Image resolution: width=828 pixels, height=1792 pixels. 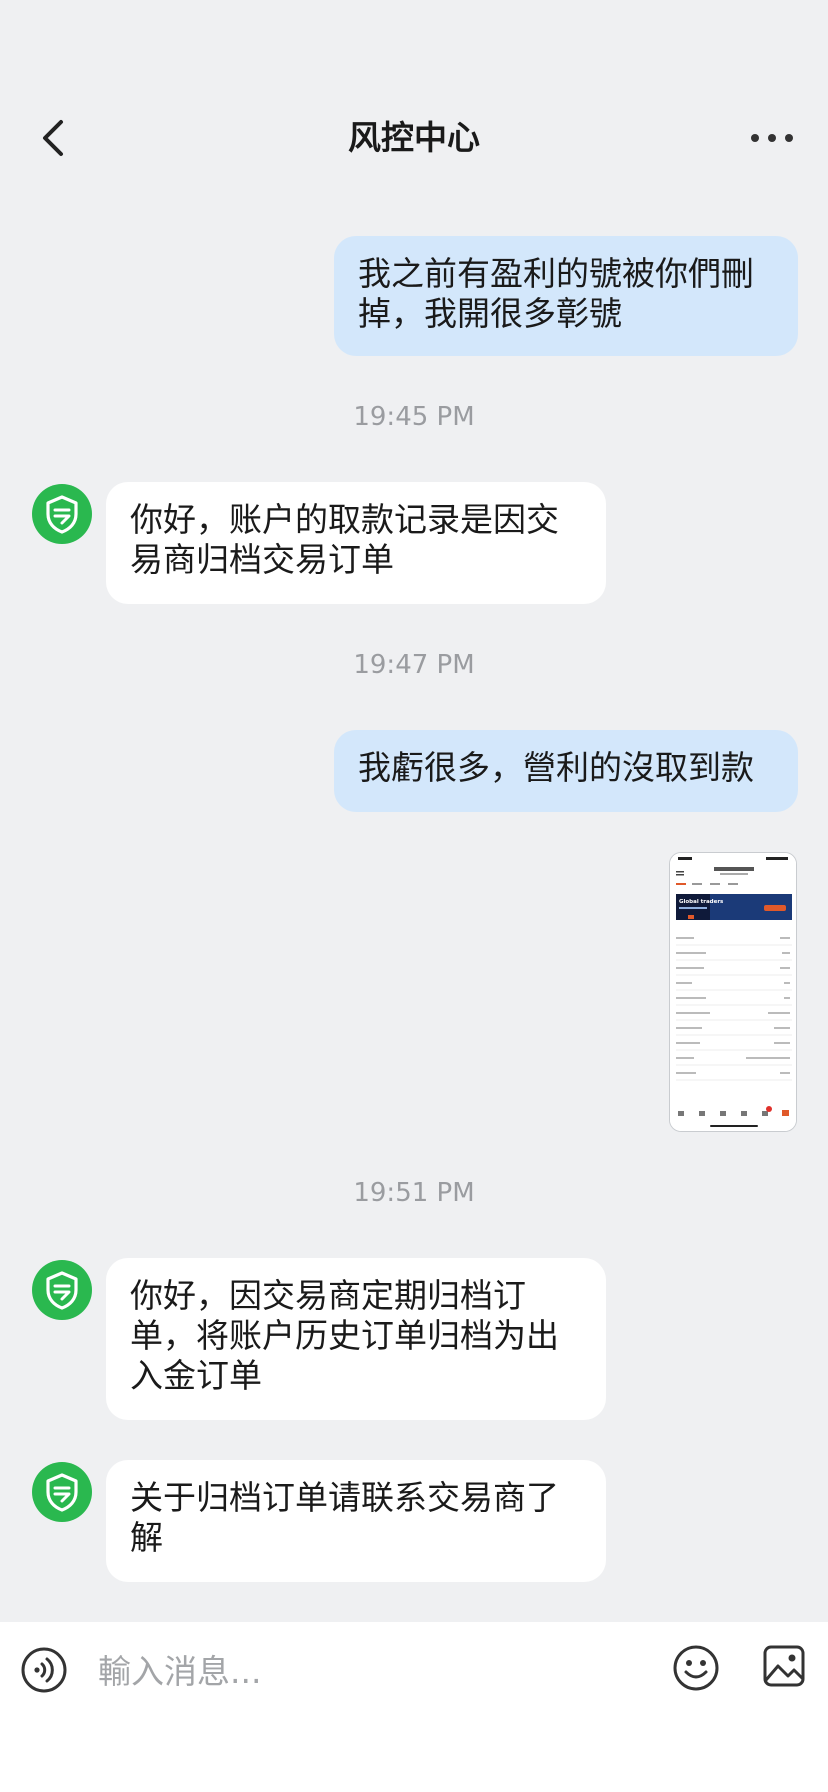 I want to click on message-input, so click(x=368, y=1671).